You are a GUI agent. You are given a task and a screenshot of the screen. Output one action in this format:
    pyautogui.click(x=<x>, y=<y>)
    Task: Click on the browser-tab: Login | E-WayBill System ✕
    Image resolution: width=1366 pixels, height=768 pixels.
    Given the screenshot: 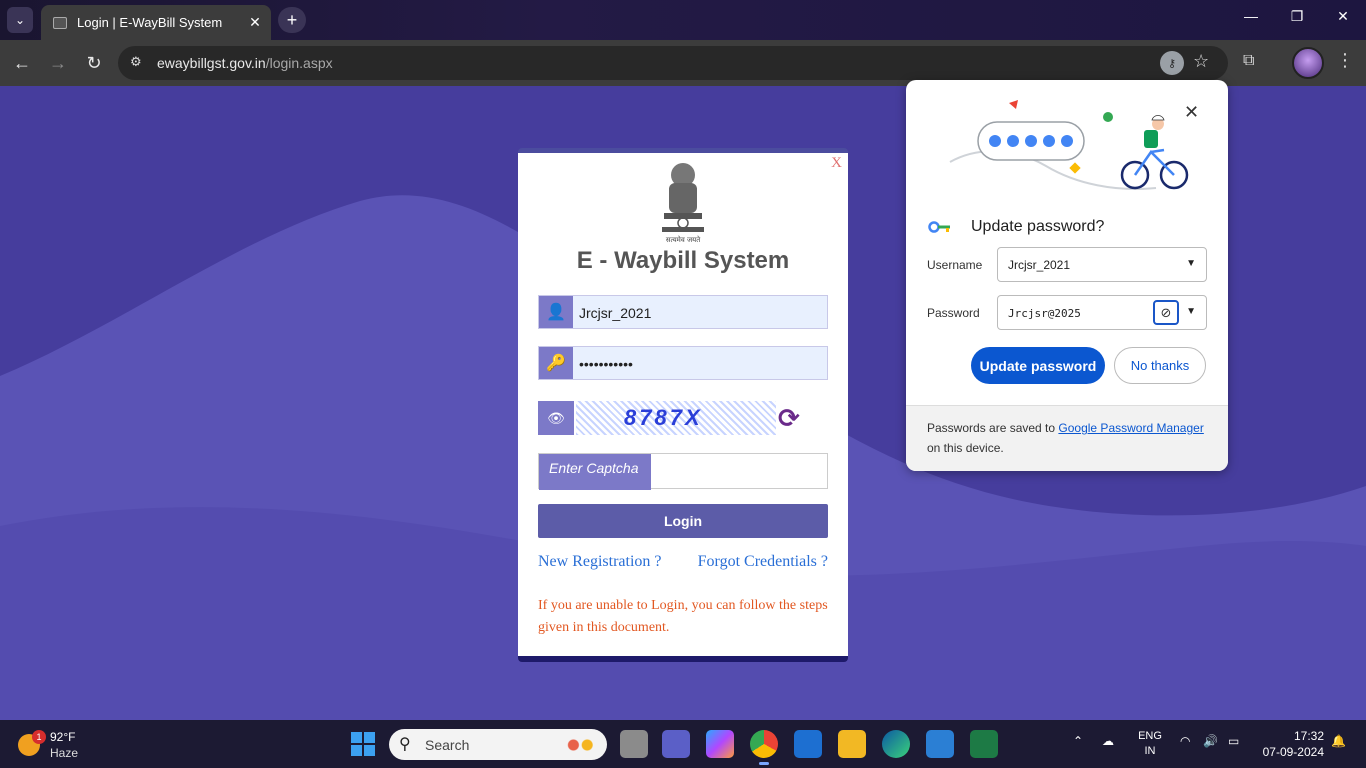 What is the action you would take?
    pyautogui.click(x=156, y=22)
    